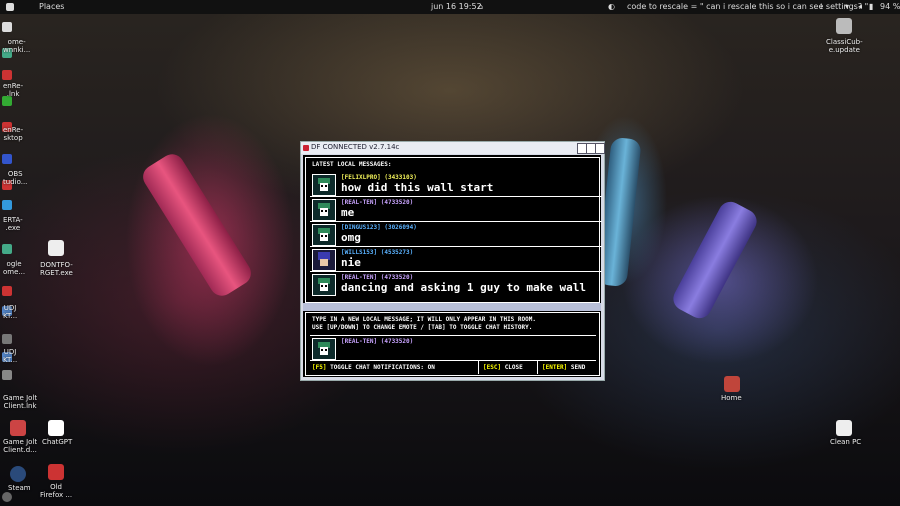 This screenshot has height=506, width=900. Describe the element at coordinates (732, 384) in the screenshot. I see `home-folder-icon` at that location.